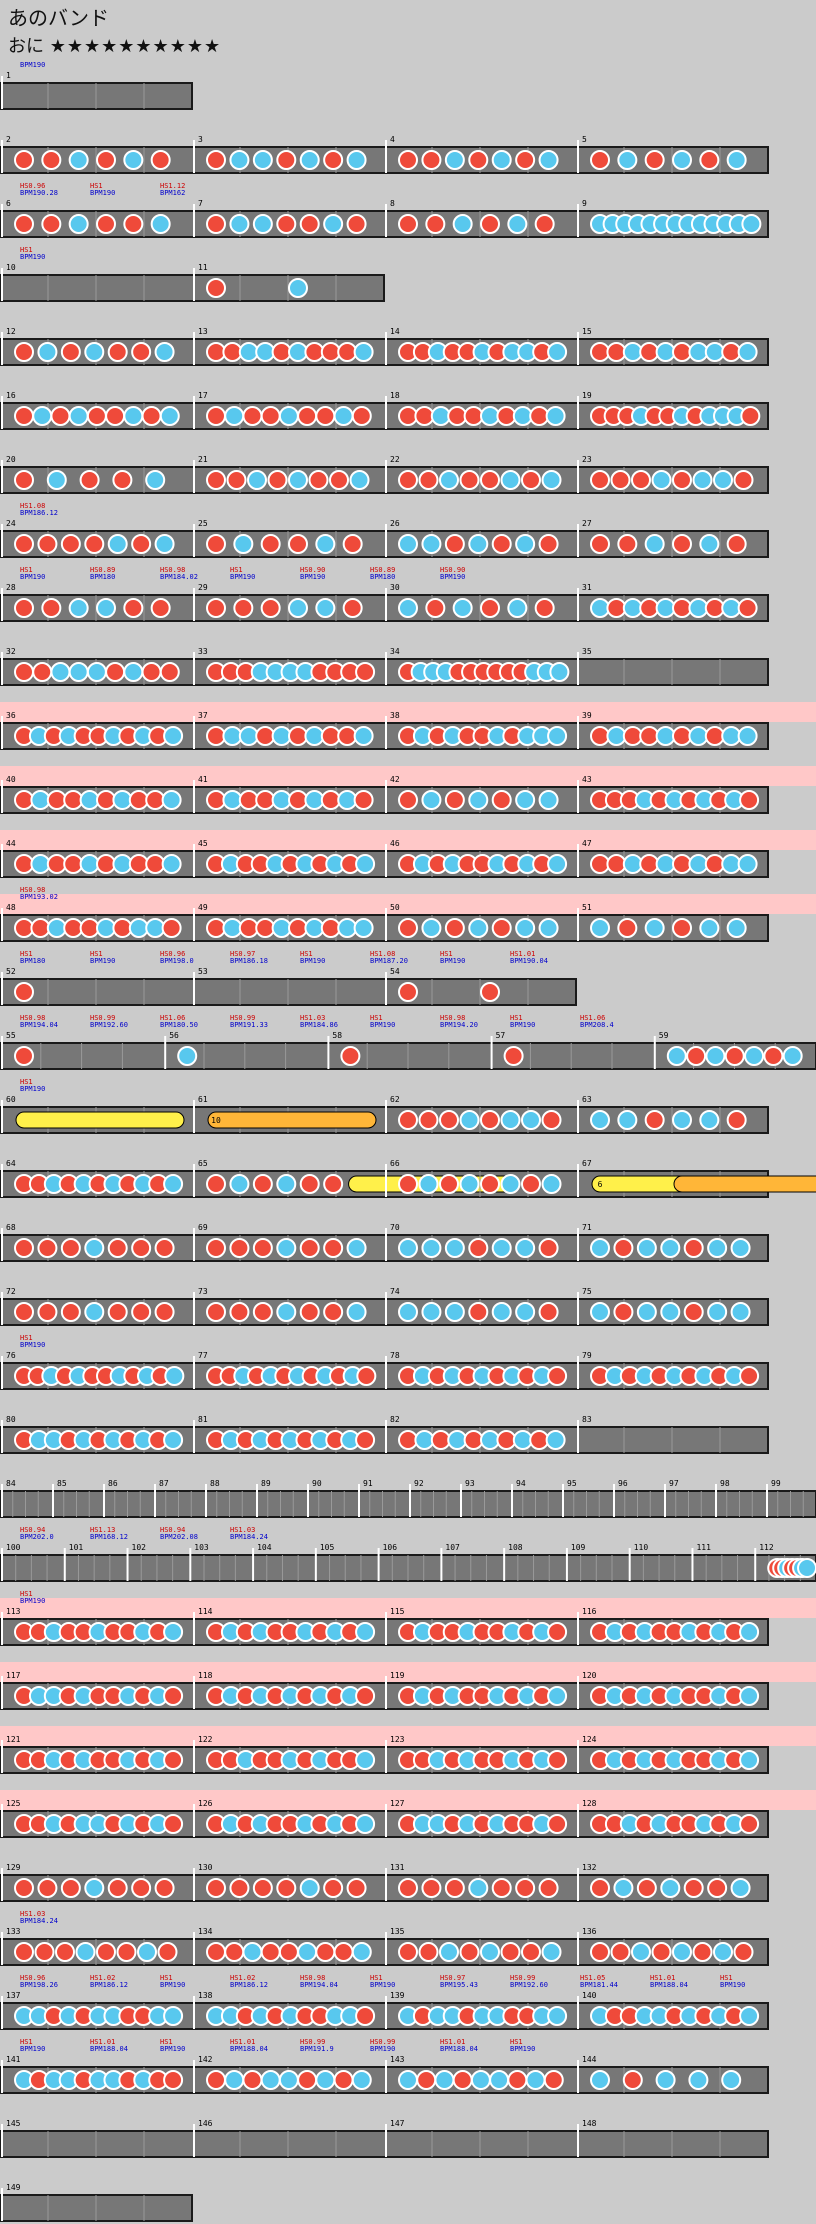 The width and height of the screenshot is (816, 2224). Describe the element at coordinates (13, 1611) in the screenshot. I see `measure-number: 113` at that location.